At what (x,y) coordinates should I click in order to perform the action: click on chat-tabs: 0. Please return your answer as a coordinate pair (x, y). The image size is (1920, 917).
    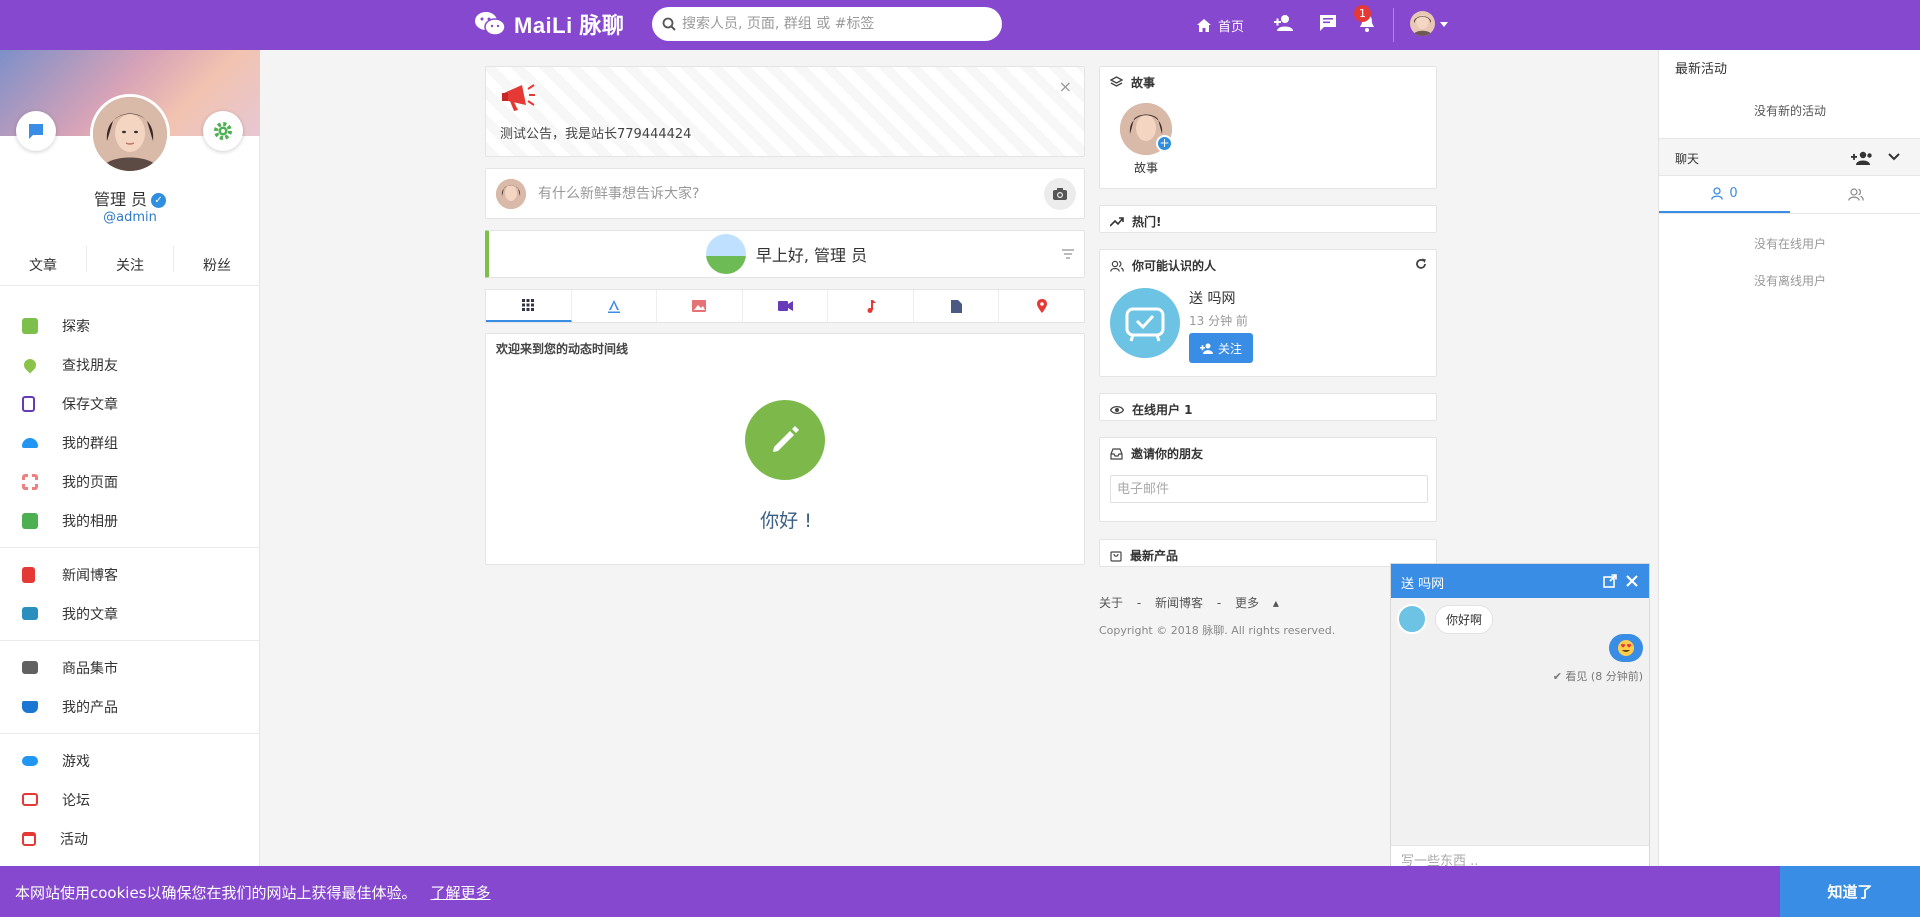
    Looking at the image, I should click on (1789, 195).